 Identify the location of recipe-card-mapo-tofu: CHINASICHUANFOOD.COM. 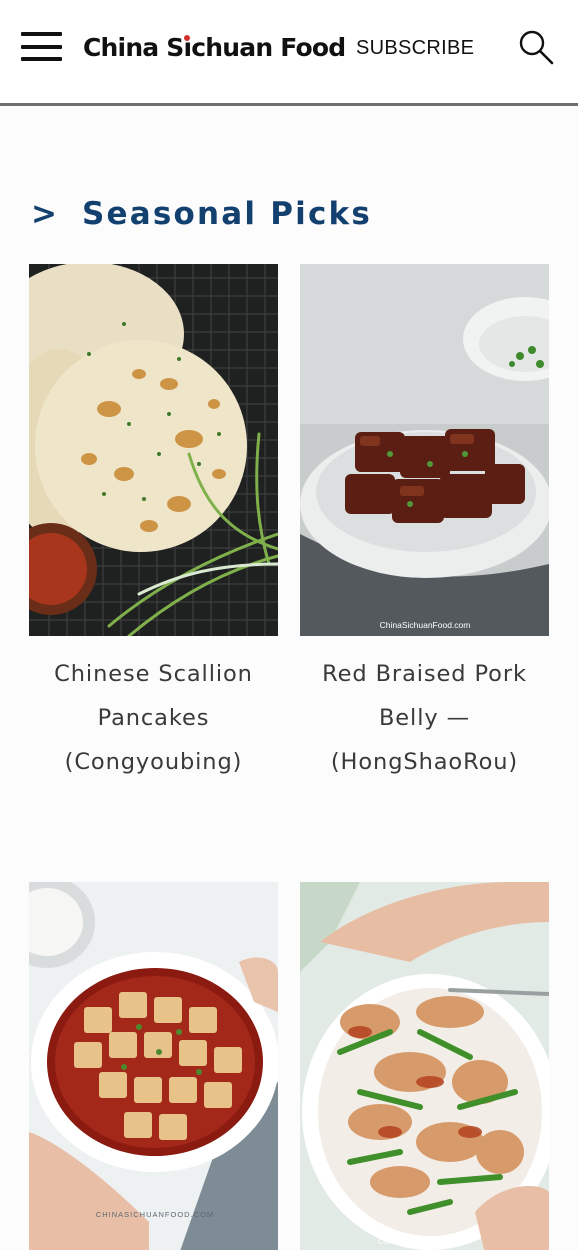
(153, 1066).